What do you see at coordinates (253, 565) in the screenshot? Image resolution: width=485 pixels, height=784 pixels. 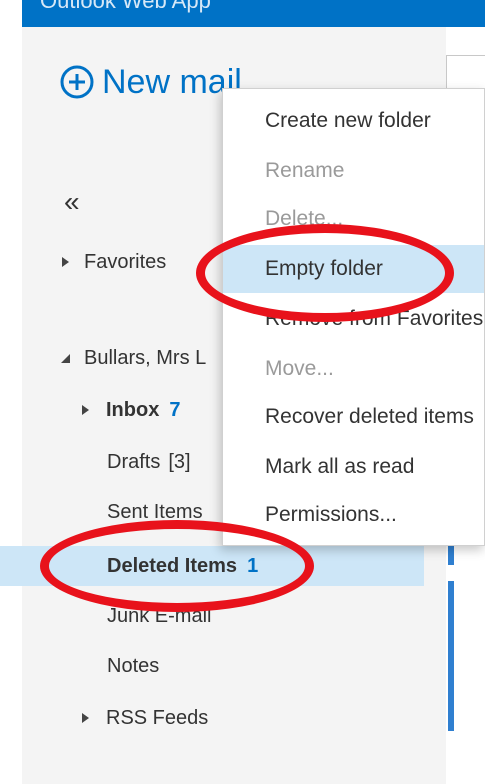 I see `unread-count: 1` at bounding box center [253, 565].